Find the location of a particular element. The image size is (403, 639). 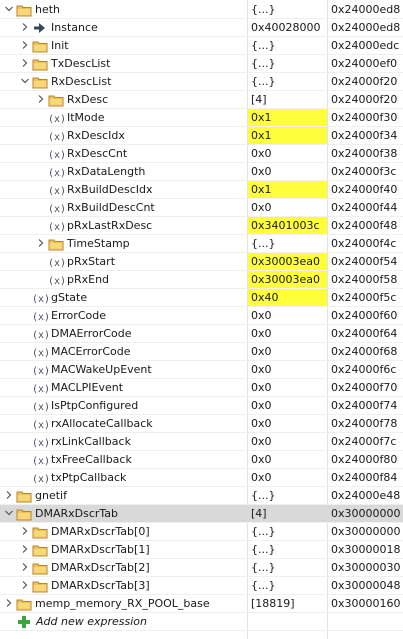

tree-row-prxstart: (x)pRxStart0x30003ea00x24000f54 is located at coordinates (201, 262).